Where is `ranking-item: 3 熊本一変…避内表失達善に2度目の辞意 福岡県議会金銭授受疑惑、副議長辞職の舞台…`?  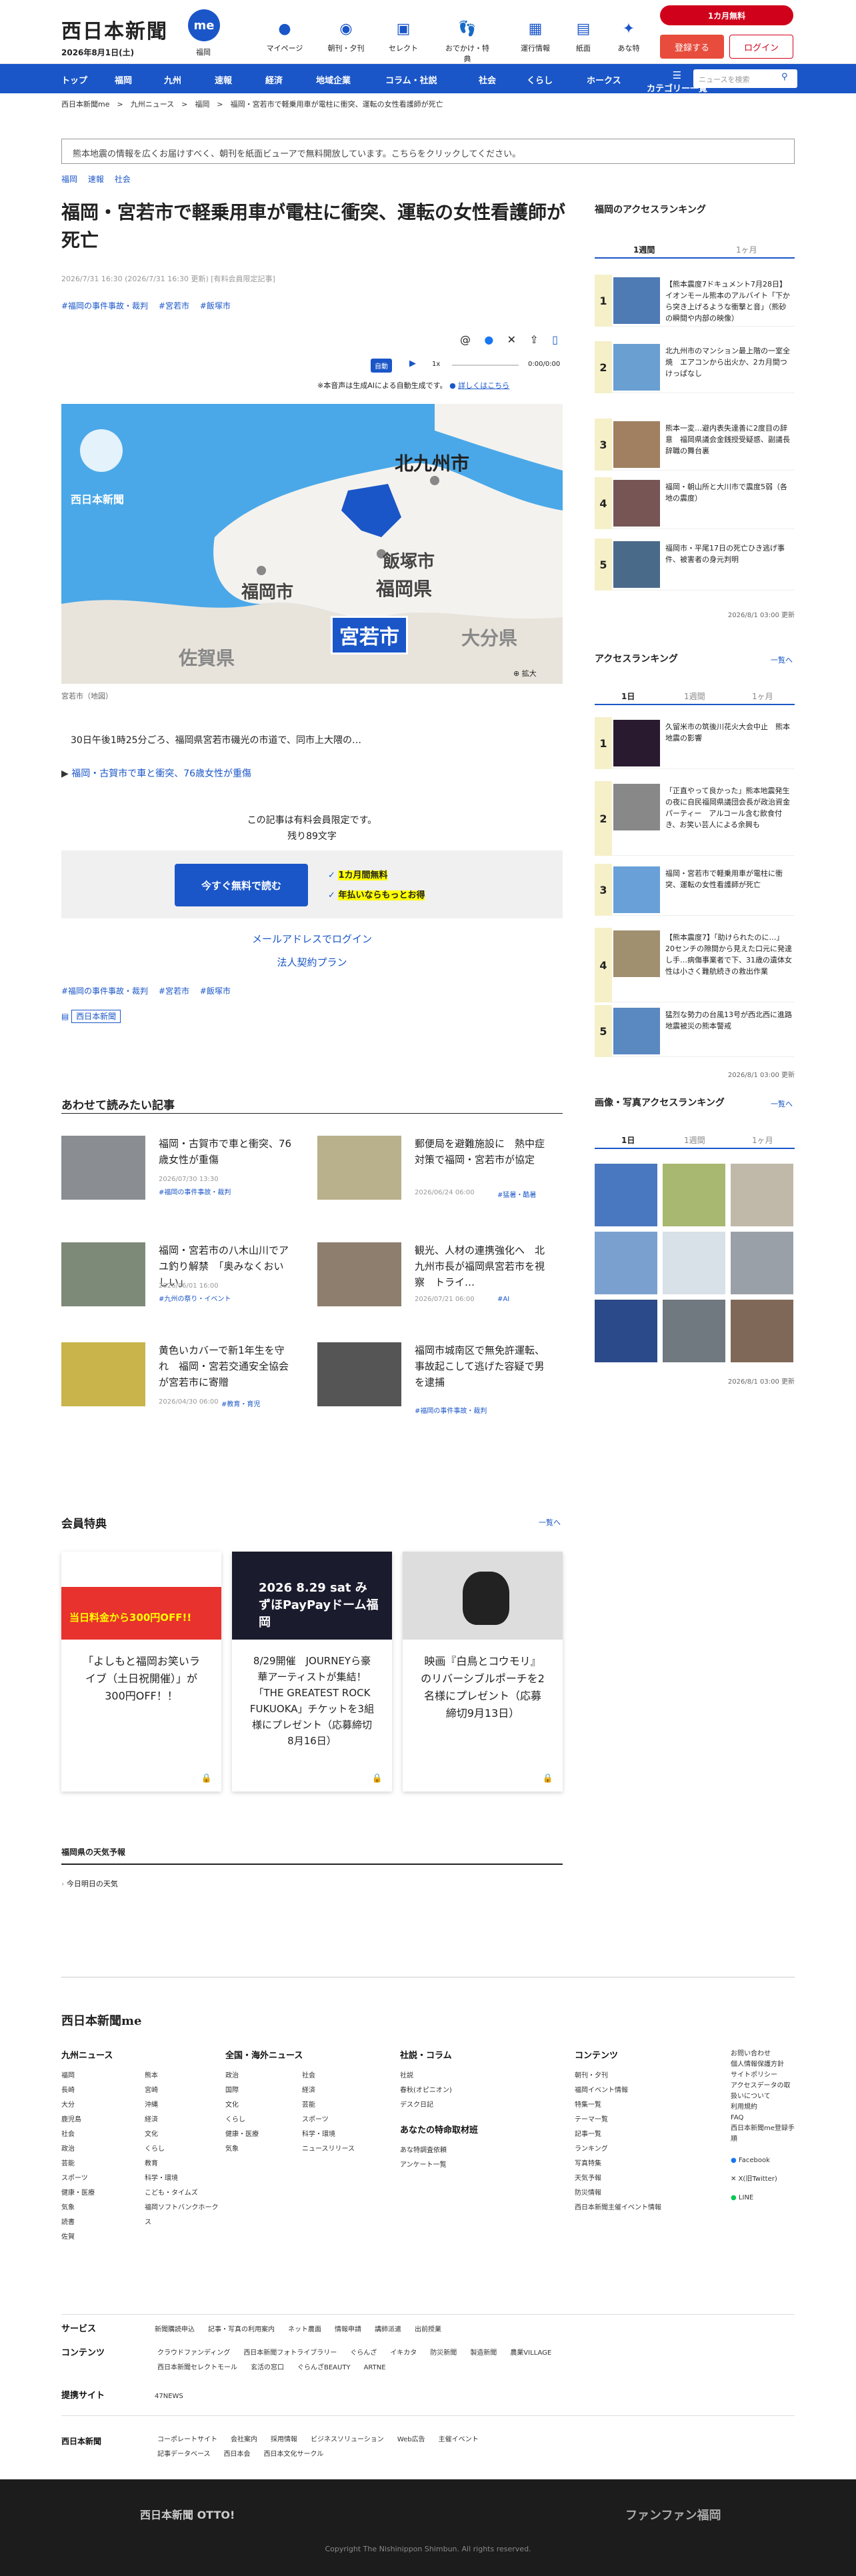
ranking-item: 3 熊本一変…避内表失達善に2度目の辞意 福岡県議会金銭授受疑惑、副議長辞職の舞台… is located at coordinates (695, 445).